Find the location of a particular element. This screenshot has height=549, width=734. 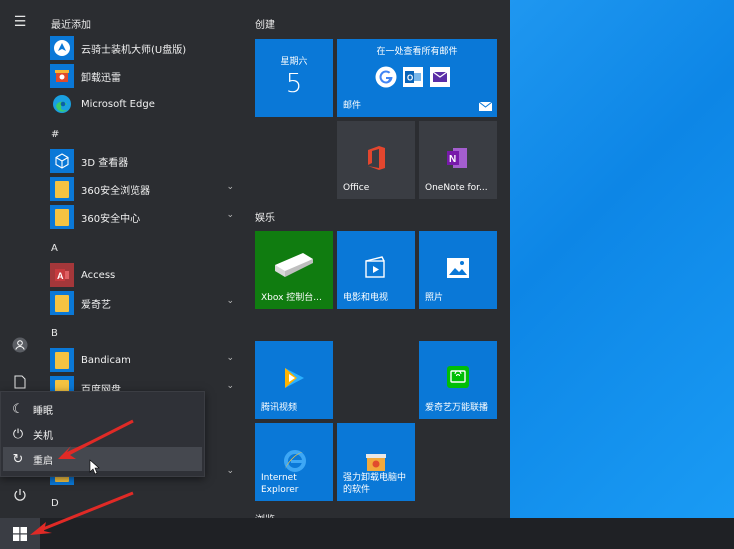

google-icon is located at coordinates (386, 77).